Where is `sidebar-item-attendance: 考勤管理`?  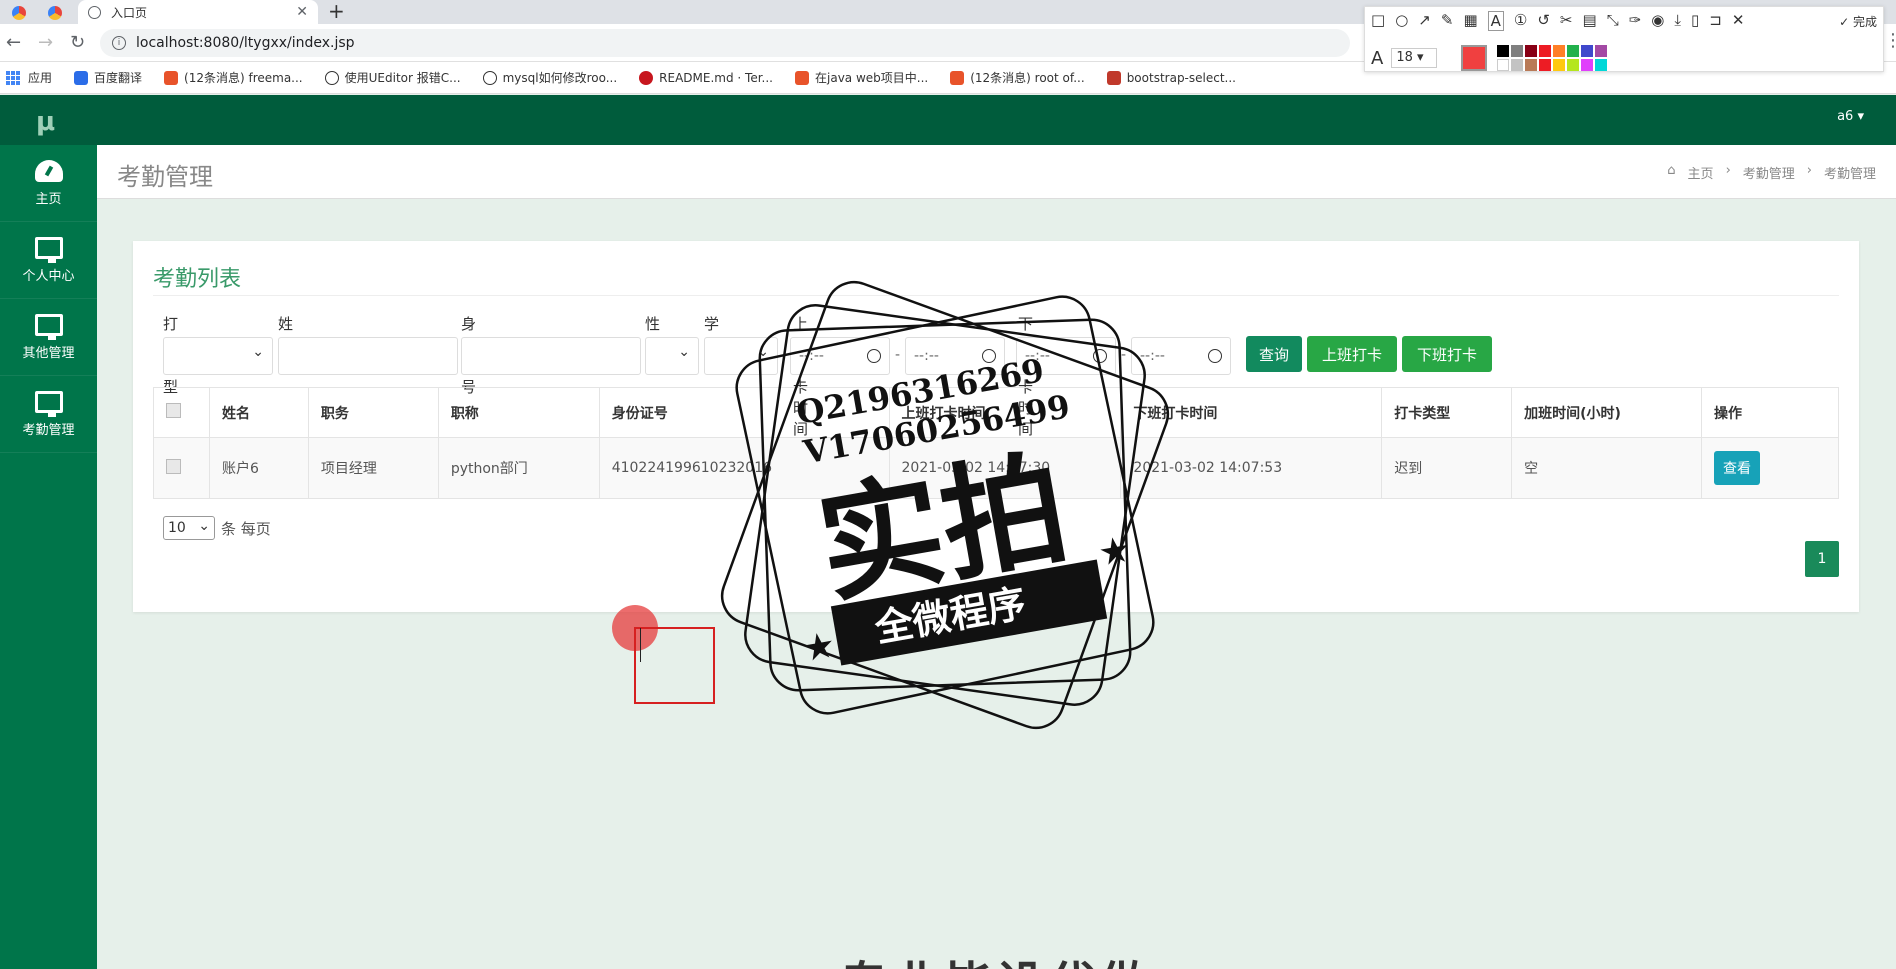
sidebar-item-attendance: 考勤管理 is located at coordinates (48, 414).